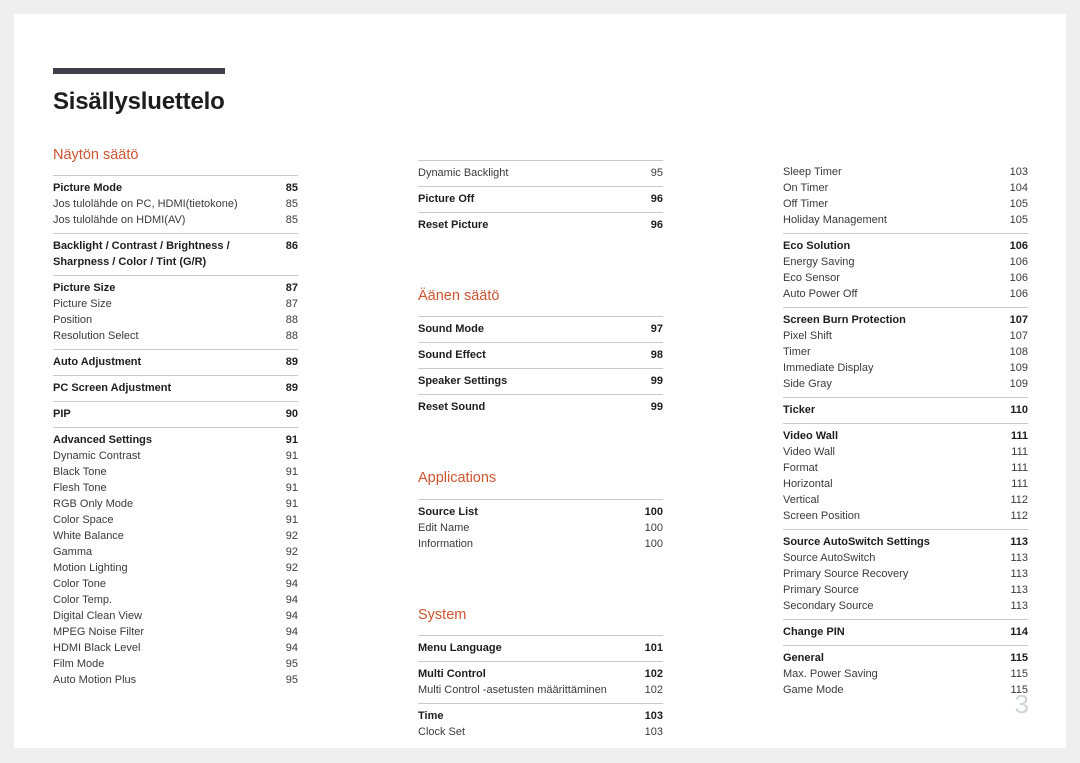 The height and width of the screenshot is (763, 1080). Describe the element at coordinates (175, 552) in the screenshot. I see `toc-entry: Gamma 92` at that location.